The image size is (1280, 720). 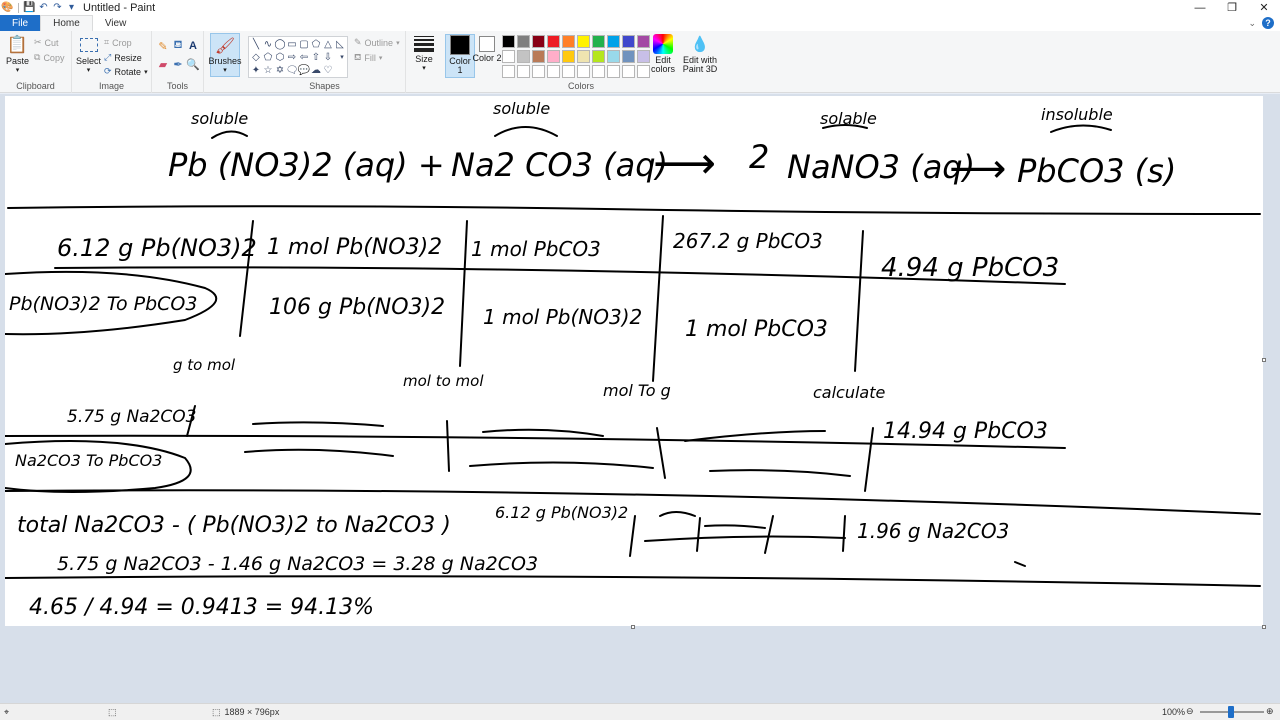 What do you see at coordinates (487, 56) in the screenshot?
I see `color-2-button: Color 2` at bounding box center [487, 56].